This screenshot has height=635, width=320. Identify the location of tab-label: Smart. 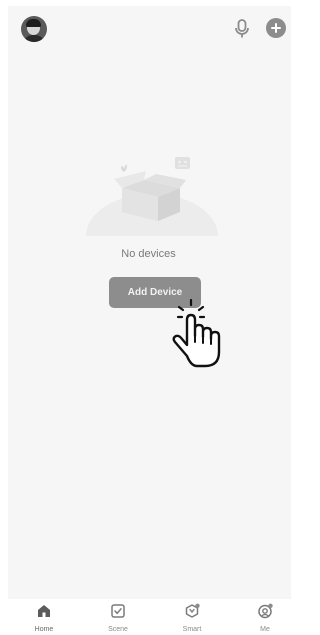
(192, 629).